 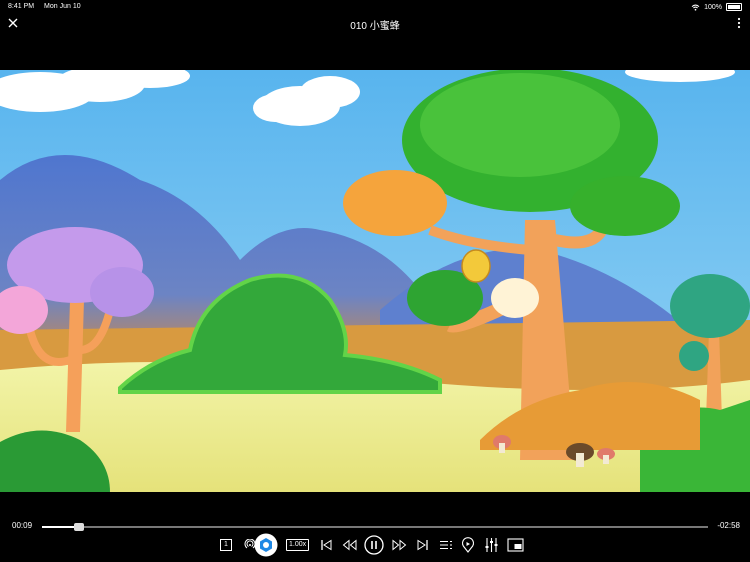 I want to click on next-icon, so click(x=422, y=545).